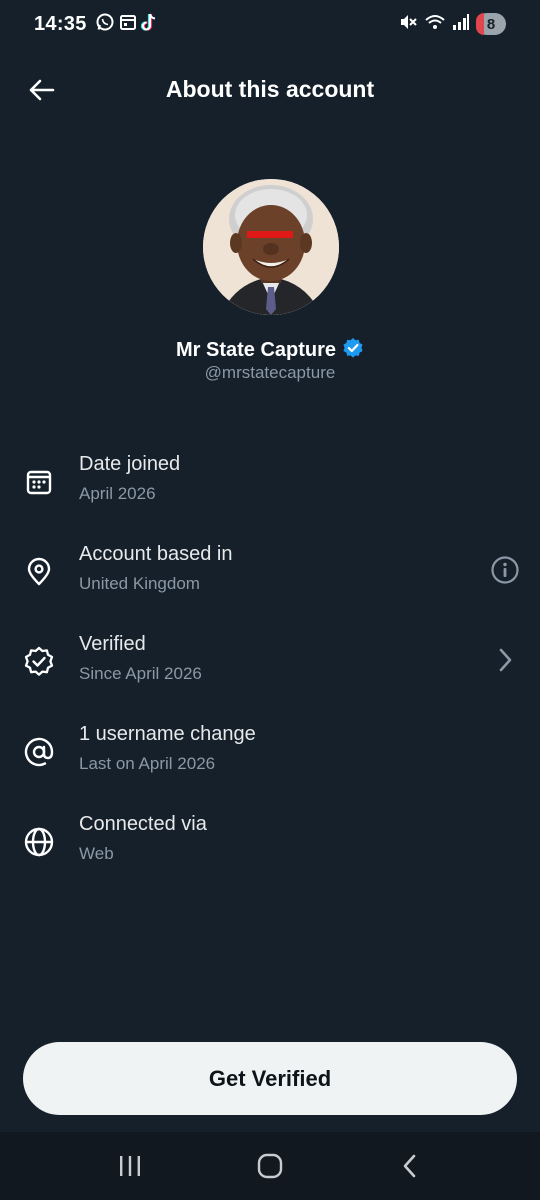 The width and height of the screenshot is (540, 1200). What do you see at coordinates (39, 572) in the screenshot?
I see `location-pin-icon` at bounding box center [39, 572].